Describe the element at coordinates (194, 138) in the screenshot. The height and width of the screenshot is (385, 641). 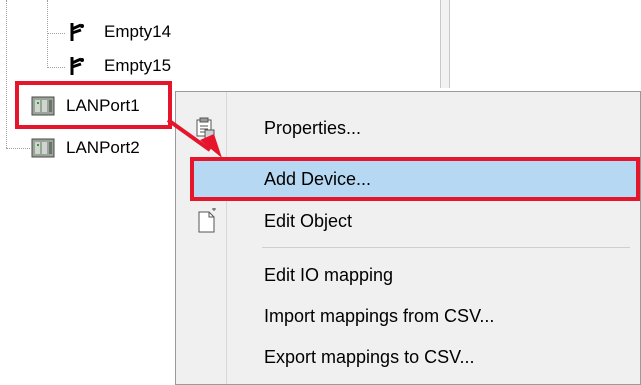
I see `annotation-arrow-icon` at that location.